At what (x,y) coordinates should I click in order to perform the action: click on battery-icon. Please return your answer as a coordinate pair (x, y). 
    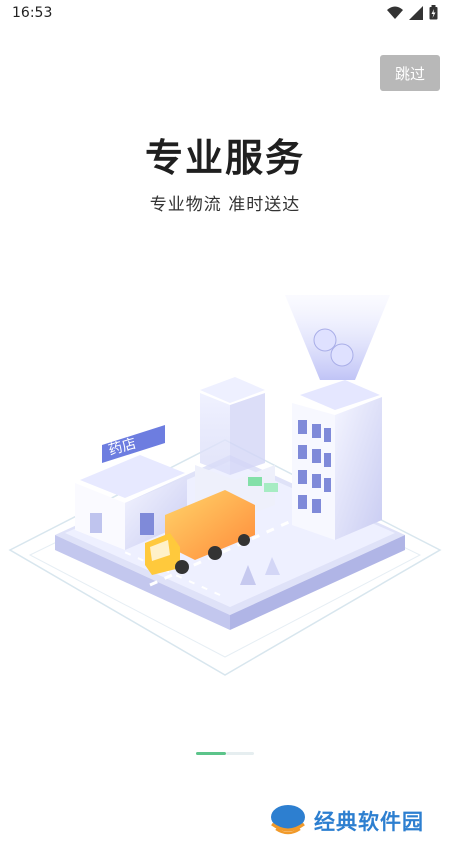
    Looking at the image, I should click on (433, 12).